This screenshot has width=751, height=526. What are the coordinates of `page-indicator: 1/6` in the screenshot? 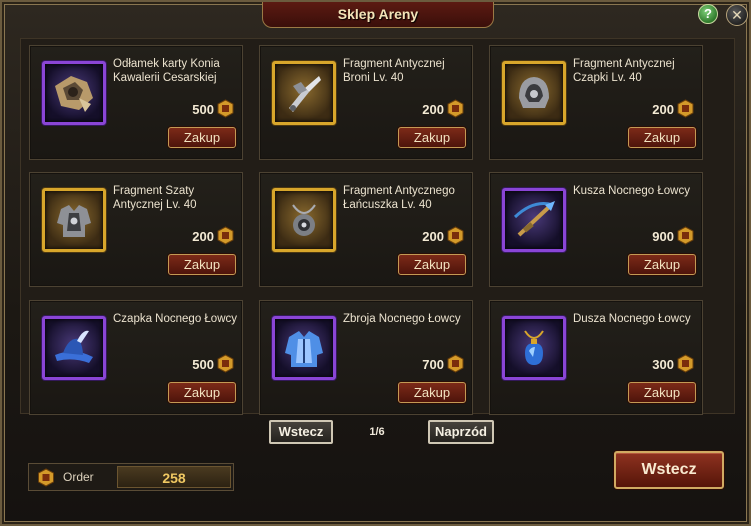 It's located at (377, 432).